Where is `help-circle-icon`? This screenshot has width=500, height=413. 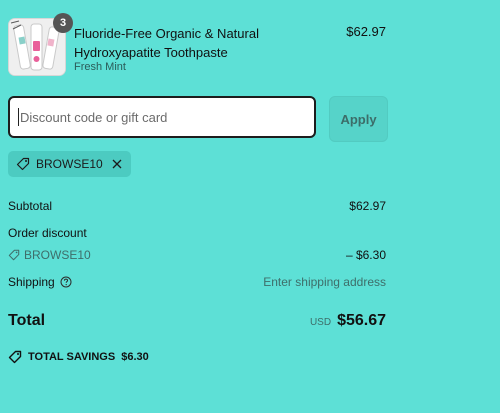
help-circle-icon is located at coordinates (66, 282).